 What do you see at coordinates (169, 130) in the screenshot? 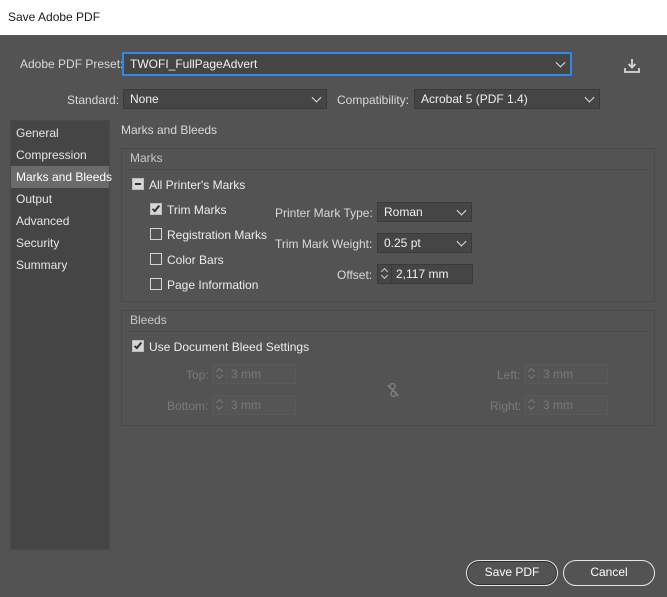
I see `section-title: Marks and Bleeds` at bounding box center [169, 130].